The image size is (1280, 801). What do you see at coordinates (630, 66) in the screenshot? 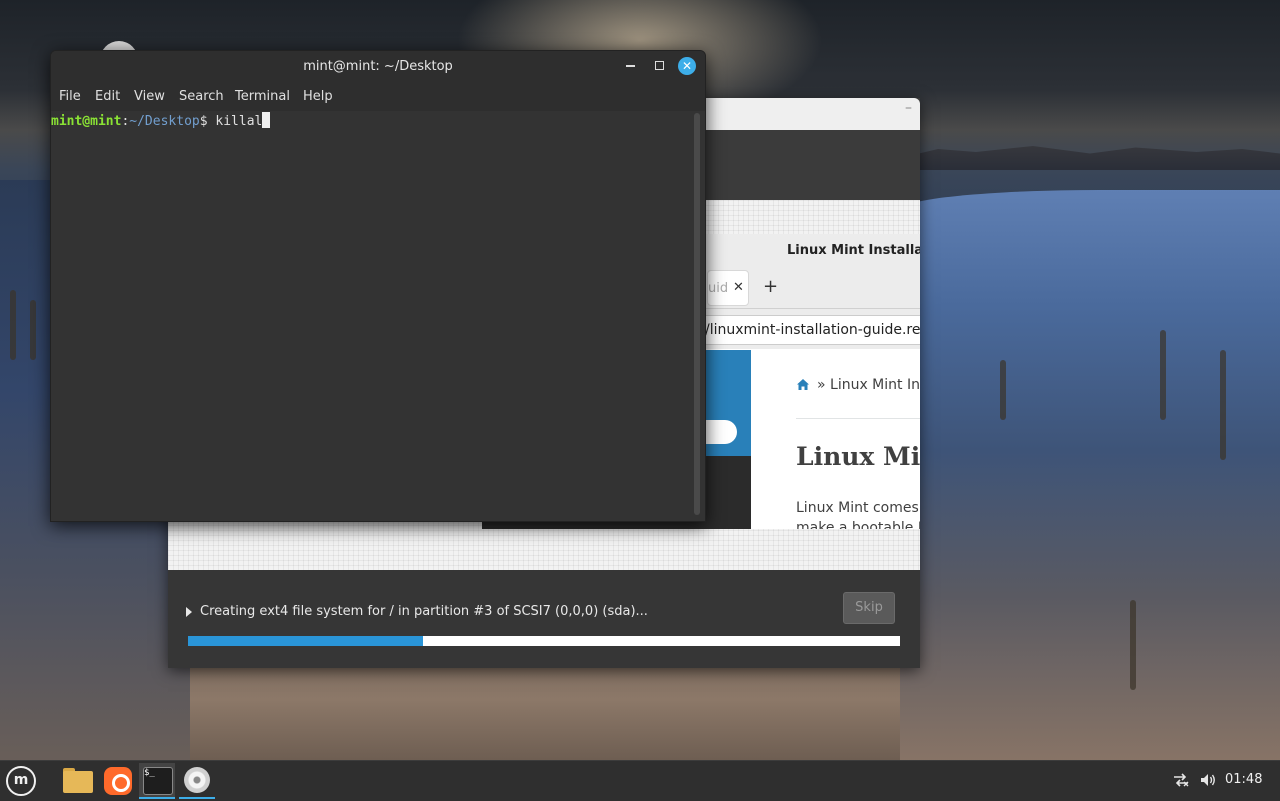
I see `minimize-icon` at bounding box center [630, 66].